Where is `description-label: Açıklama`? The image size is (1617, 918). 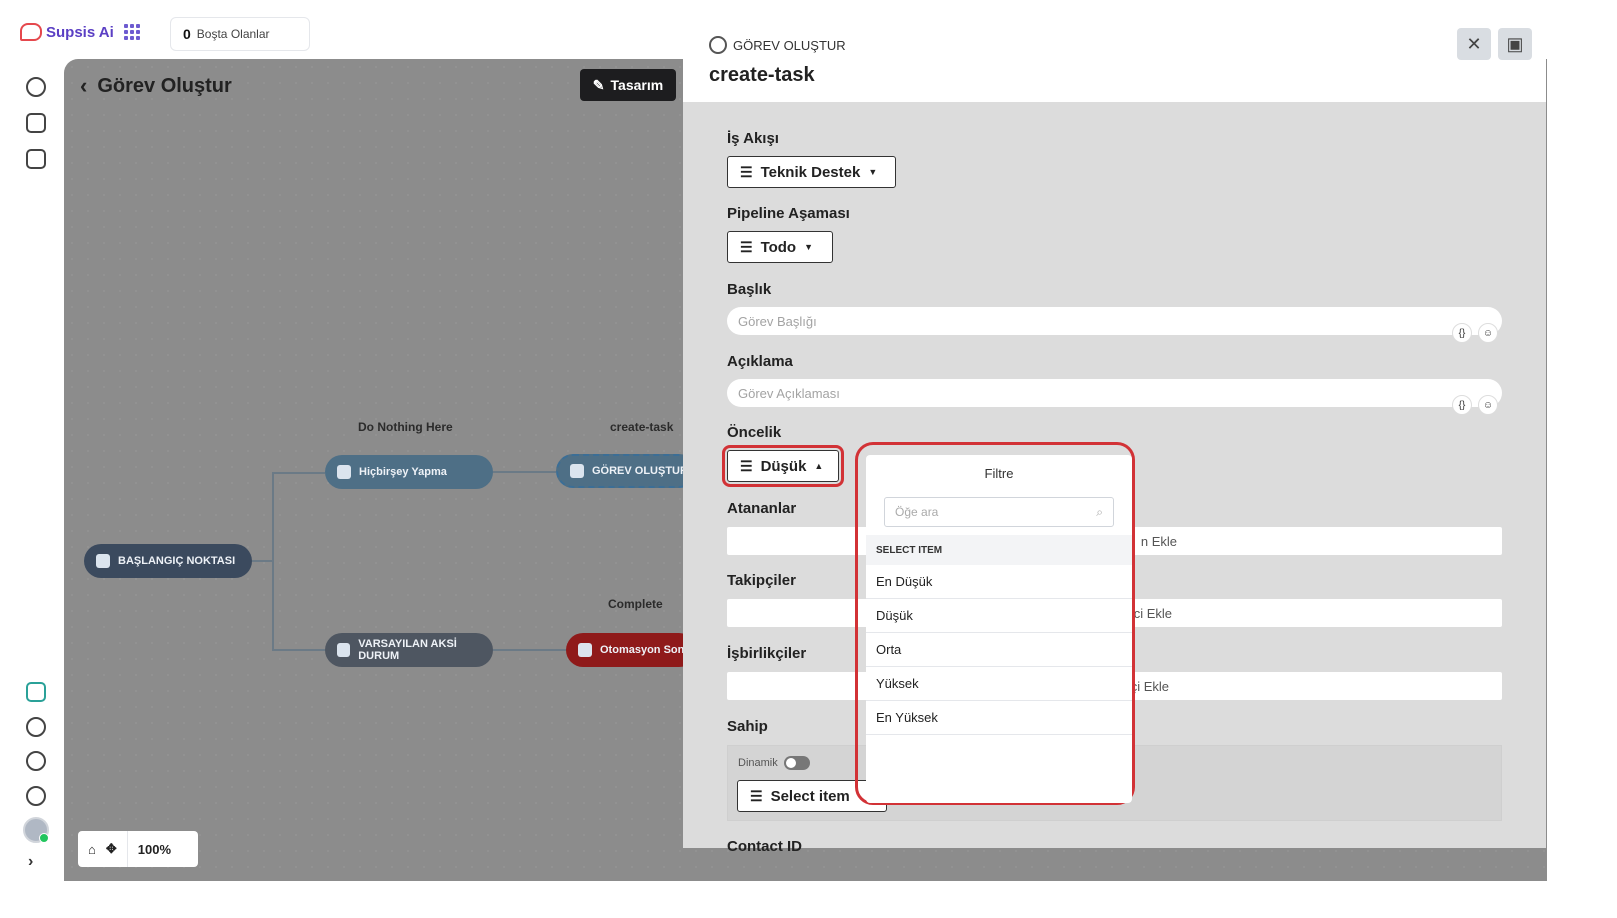 description-label: Açıklama is located at coordinates (760, 361).